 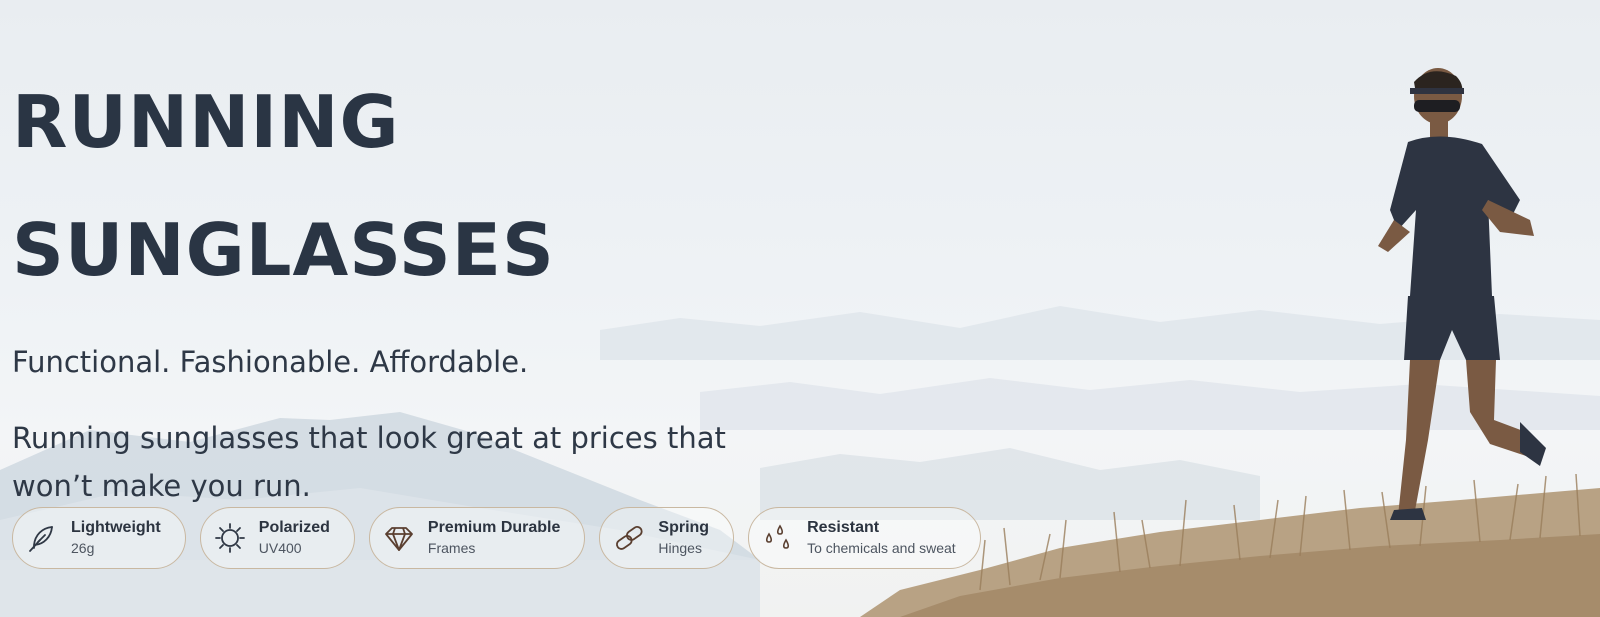 I want to click on feature-label: Resistant, so click(x=843, y=527).